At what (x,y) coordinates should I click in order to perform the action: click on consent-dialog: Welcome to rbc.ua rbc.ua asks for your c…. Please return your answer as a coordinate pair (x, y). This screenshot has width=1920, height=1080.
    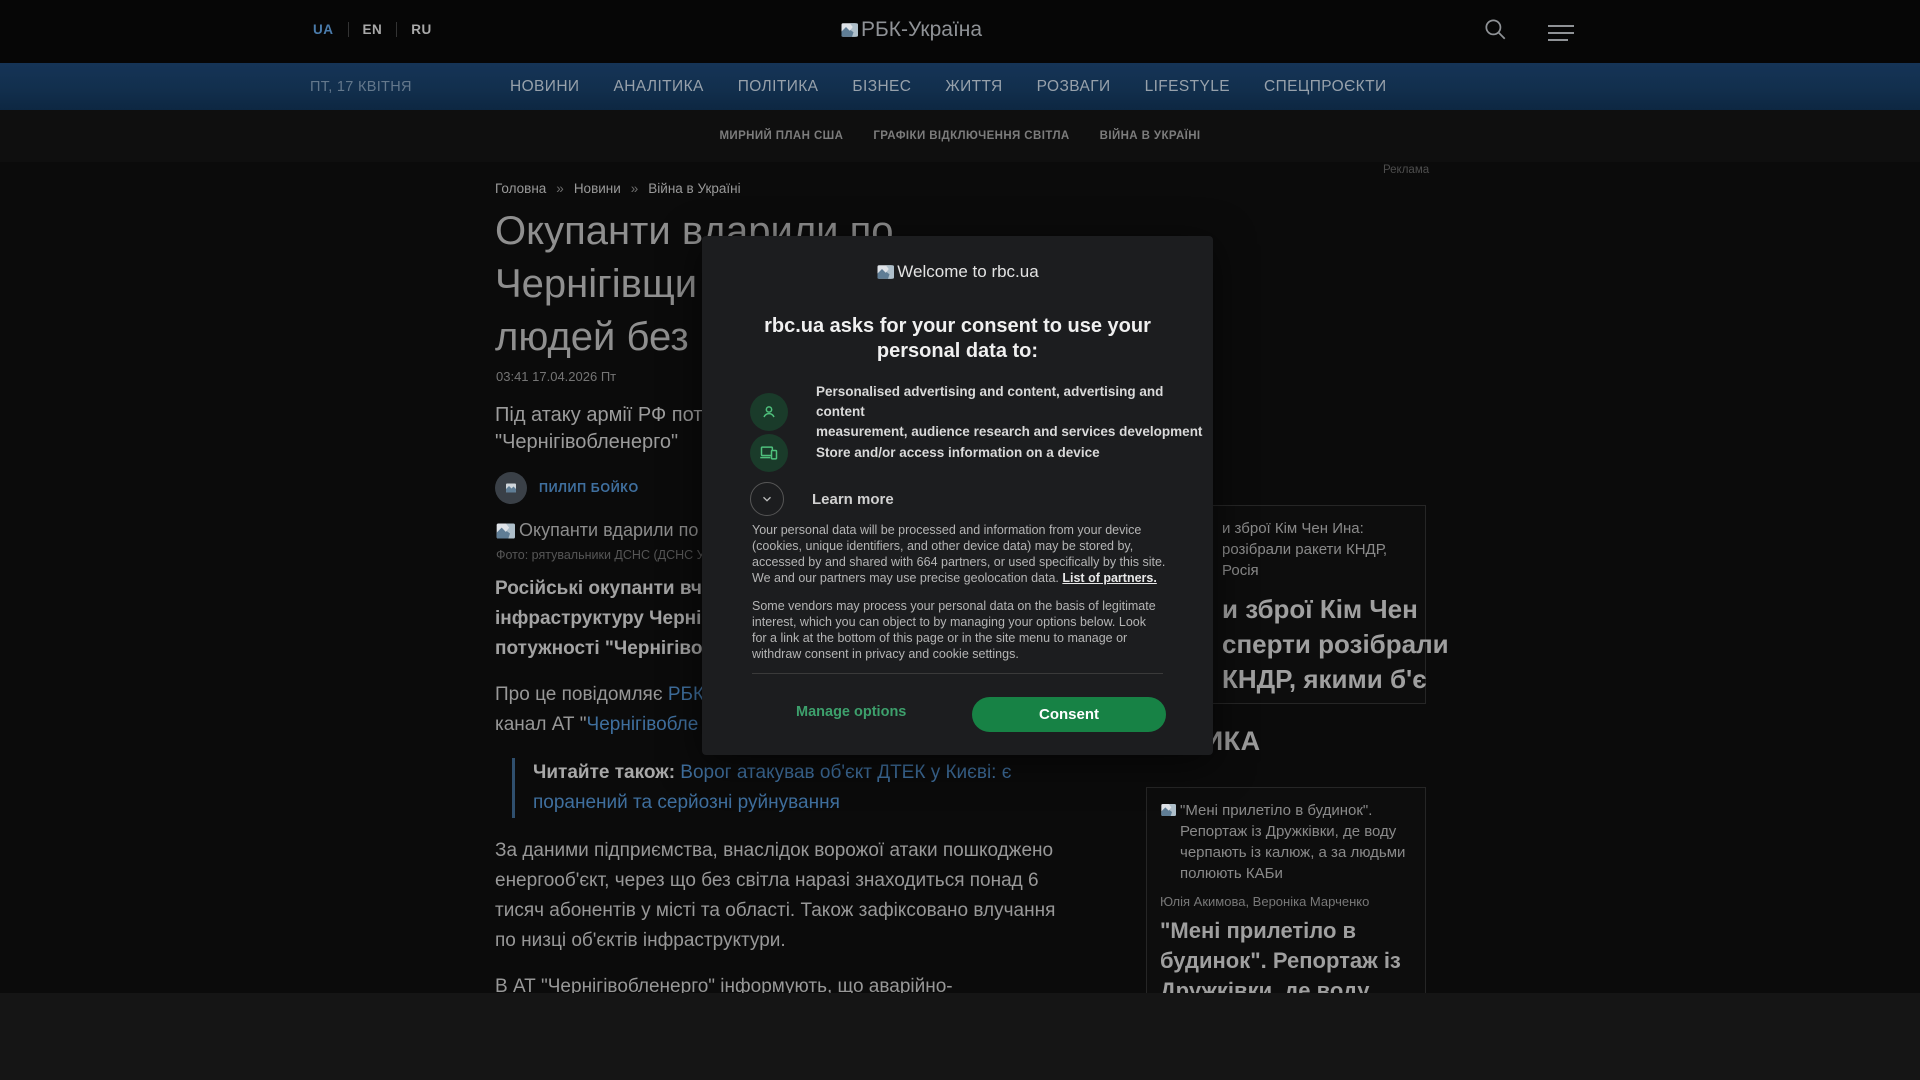
    Looking at the image, I should click on (957, 495).